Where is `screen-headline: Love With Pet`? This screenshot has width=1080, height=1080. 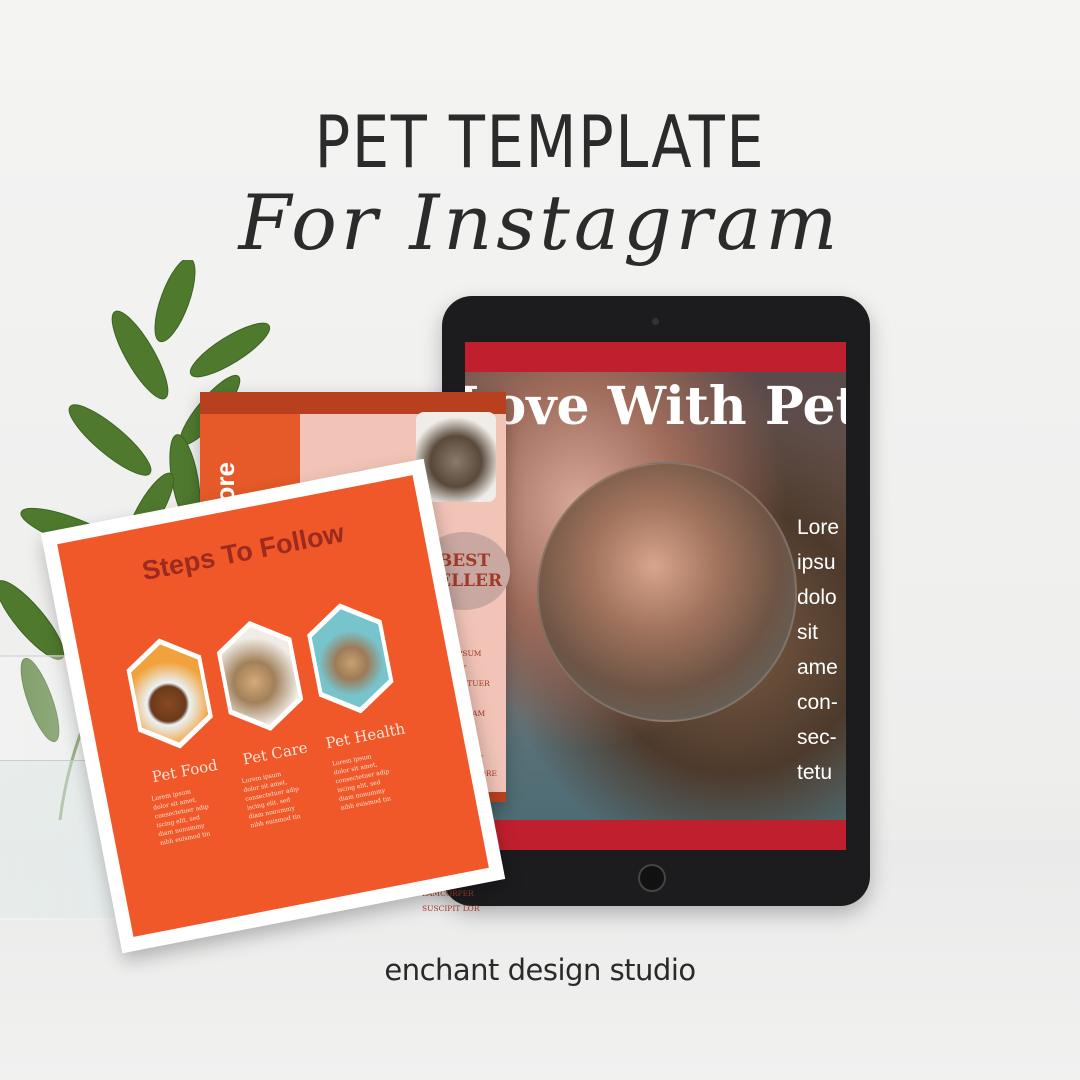
screen-headline: Love With Pet is located at coordinates (655, 406).